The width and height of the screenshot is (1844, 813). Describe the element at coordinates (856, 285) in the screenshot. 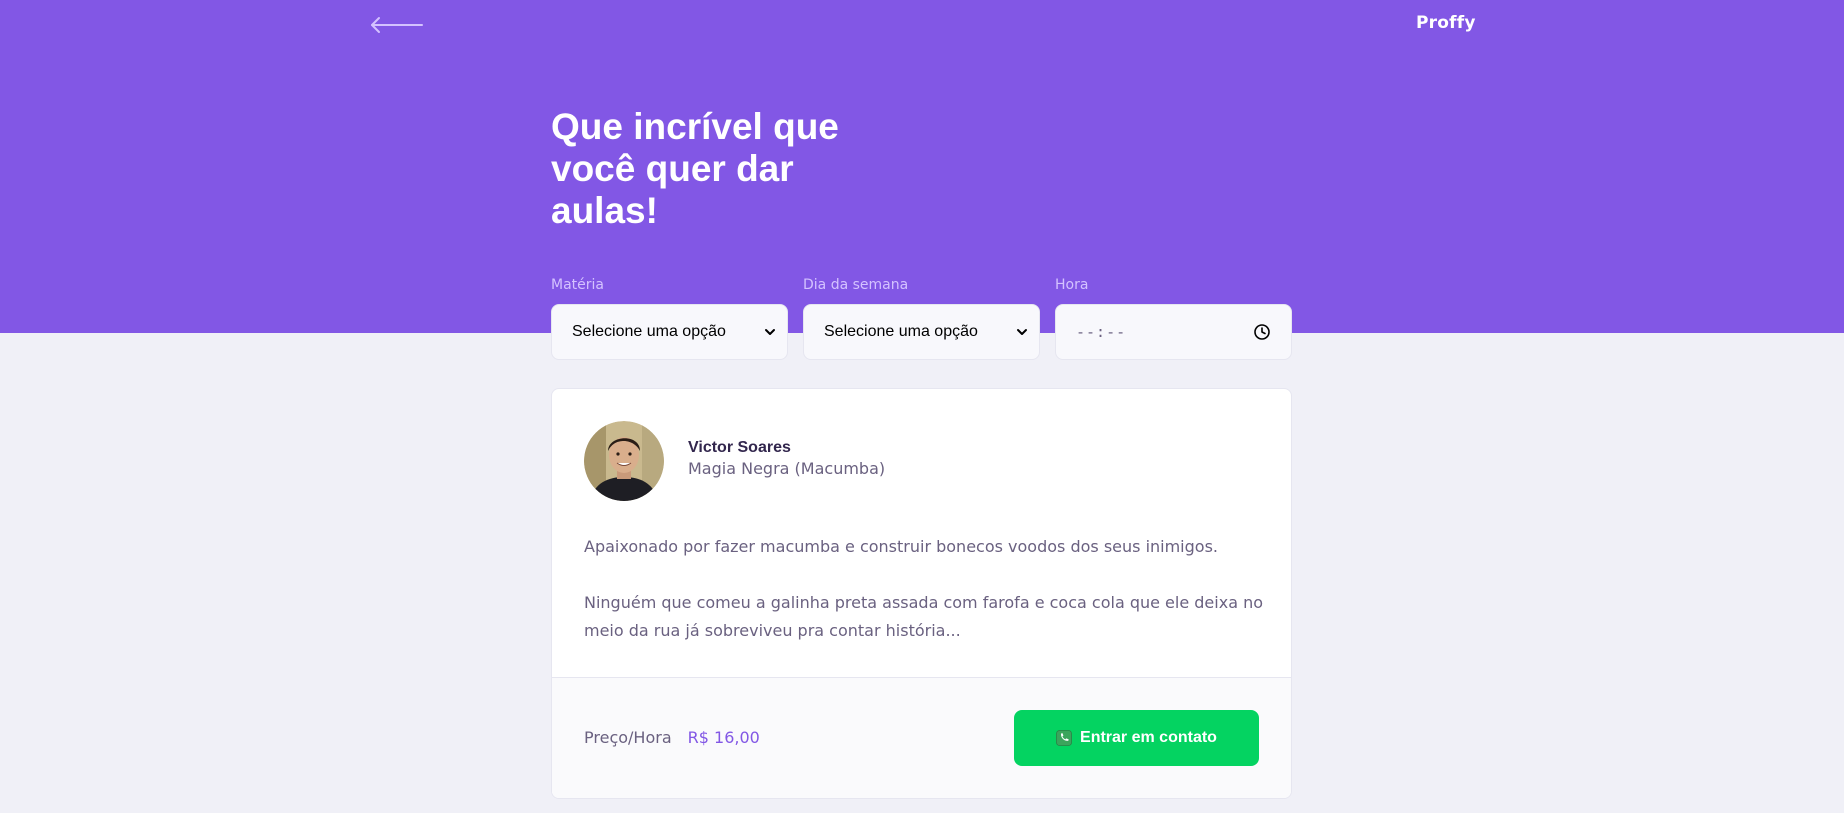

I see `filter-week-day-label: Dia da semana` at that location.